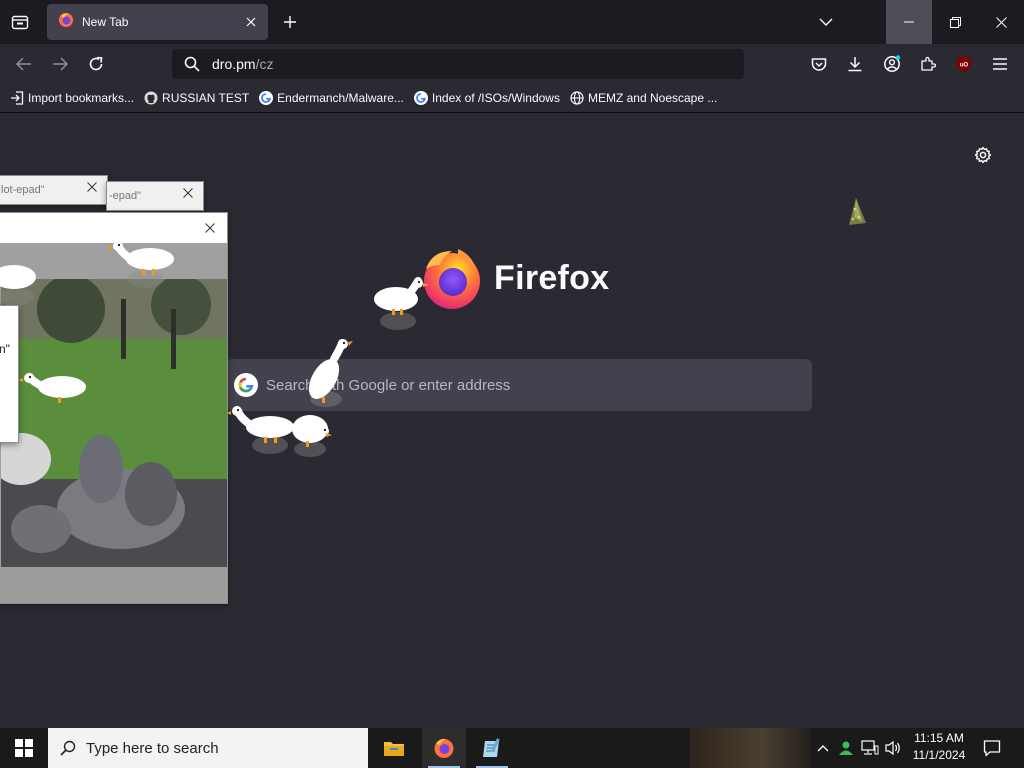  Describe the element at coordinates (939, 755) in the screenshot. I see `clock-date: 11/1/2024` at that location.